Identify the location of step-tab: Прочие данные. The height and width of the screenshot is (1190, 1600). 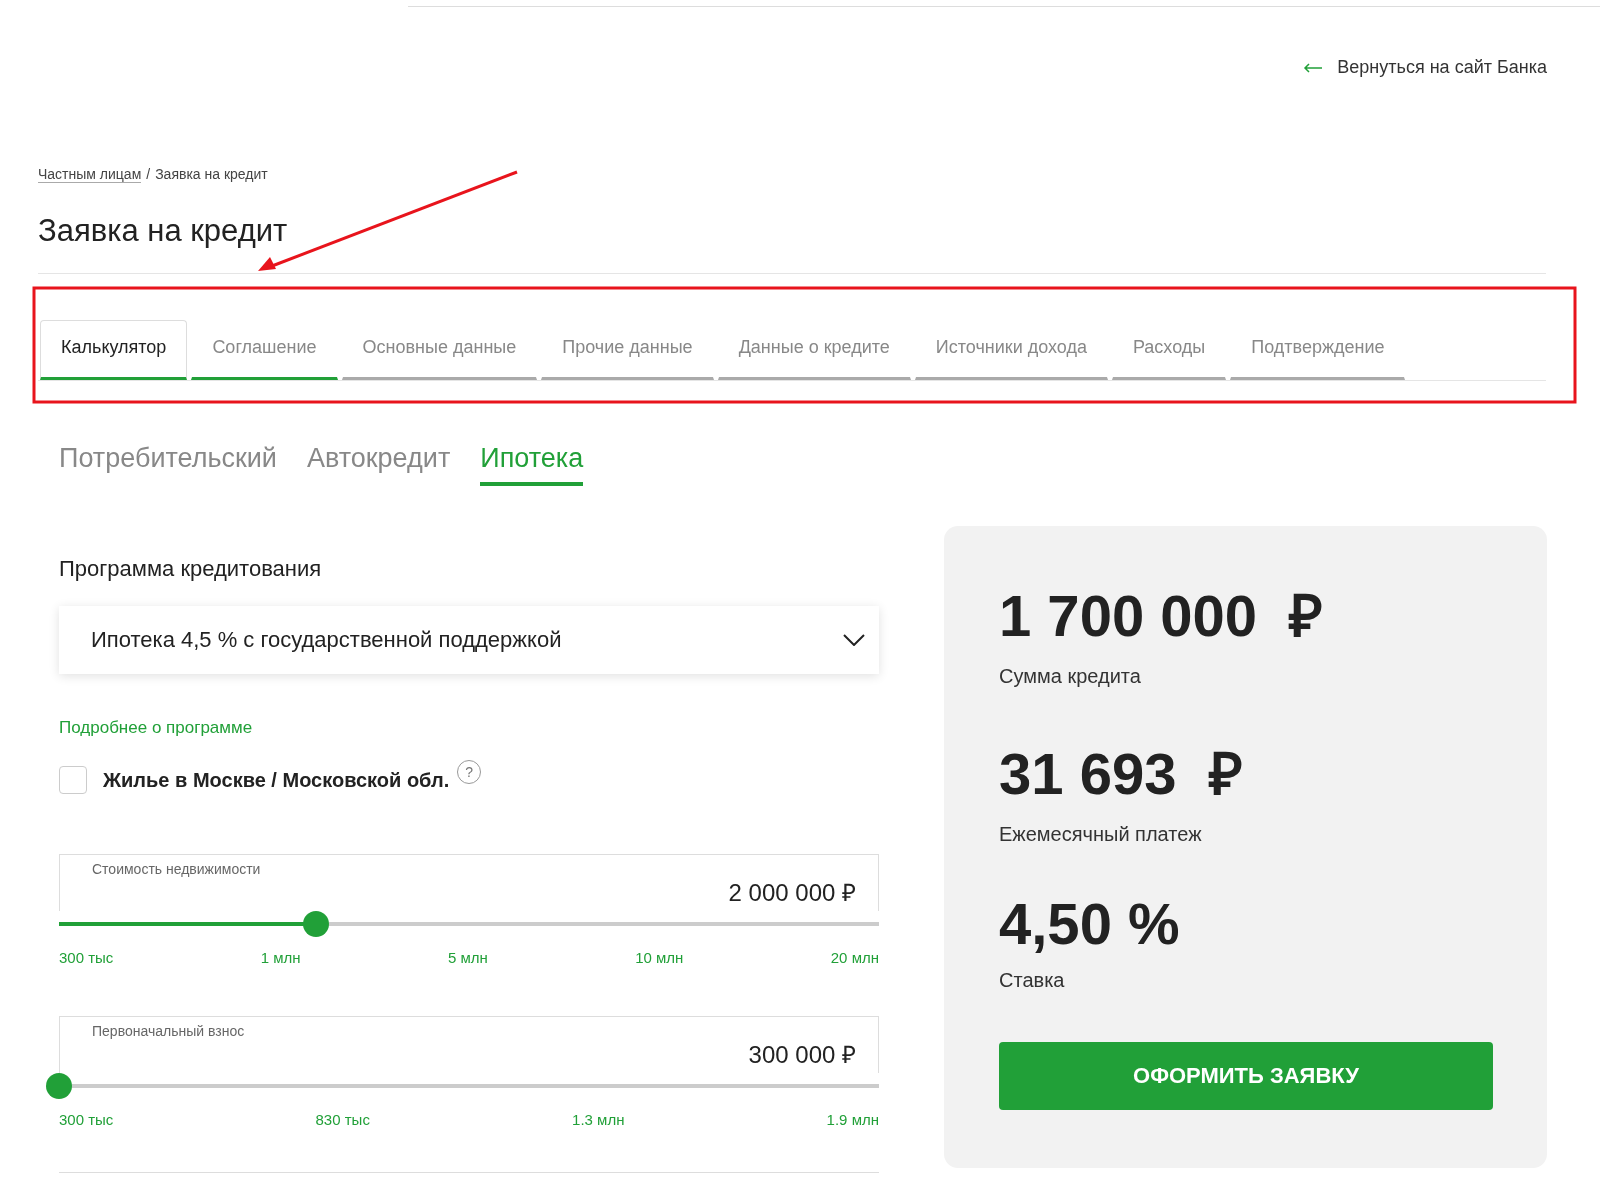
(627, 350).